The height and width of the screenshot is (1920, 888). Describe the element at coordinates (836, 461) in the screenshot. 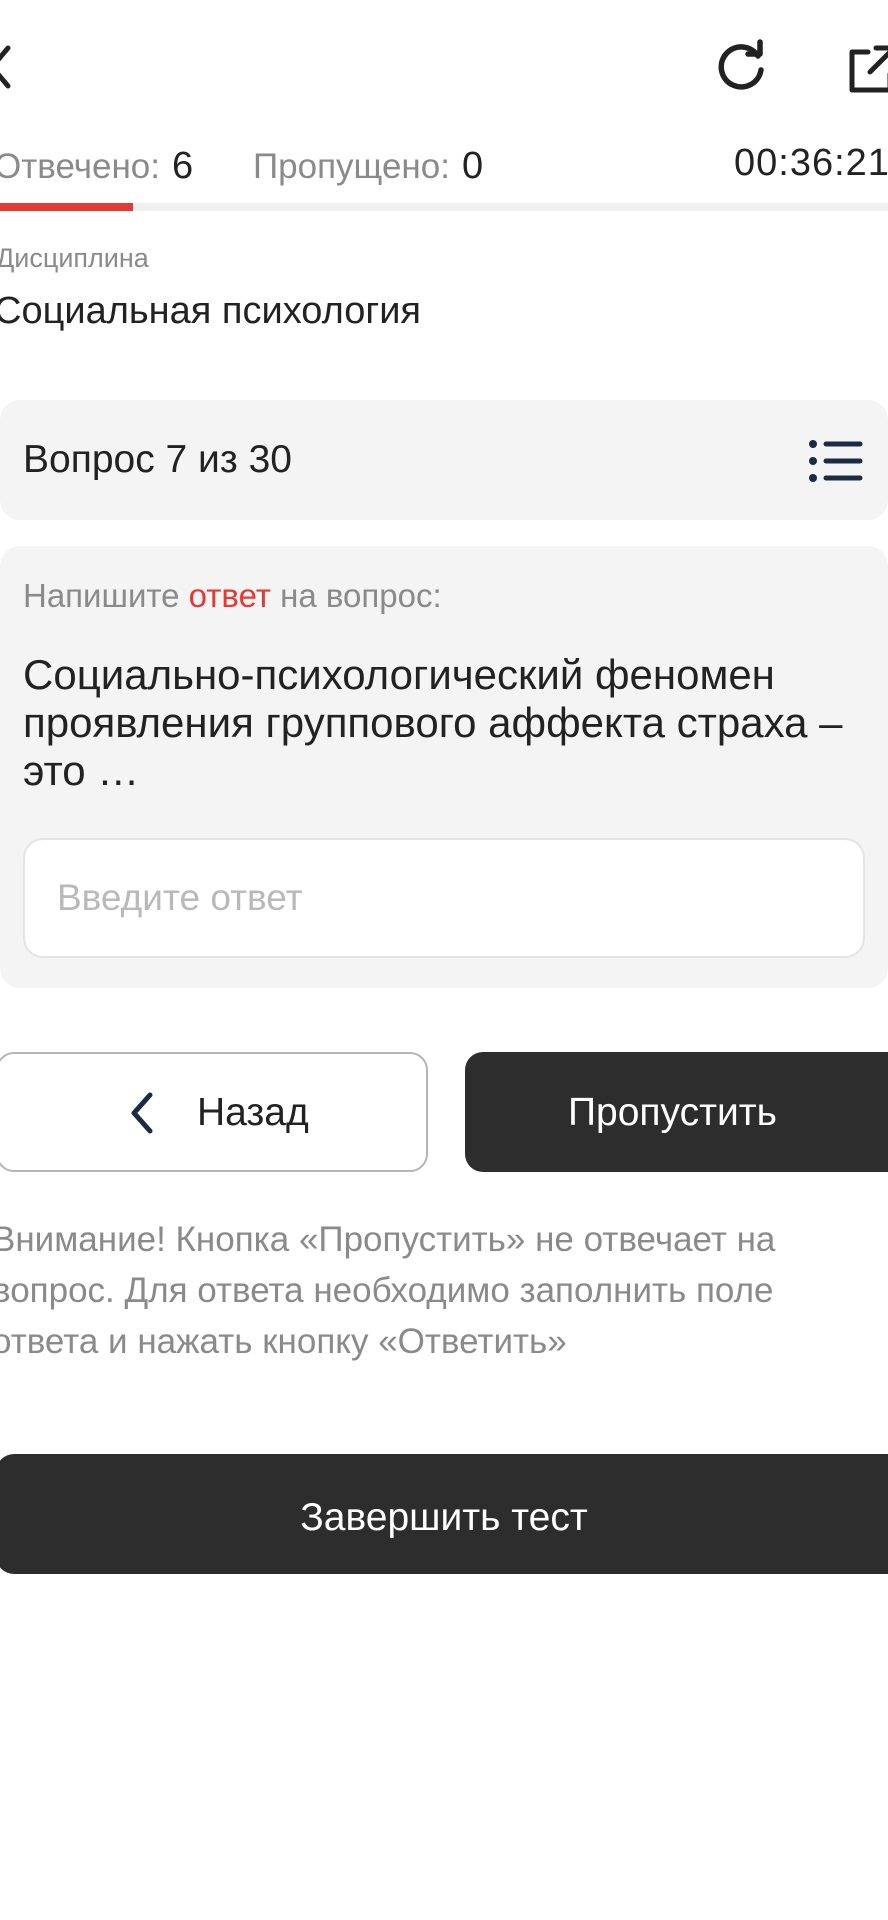

I see `question-list-icon` at that location.